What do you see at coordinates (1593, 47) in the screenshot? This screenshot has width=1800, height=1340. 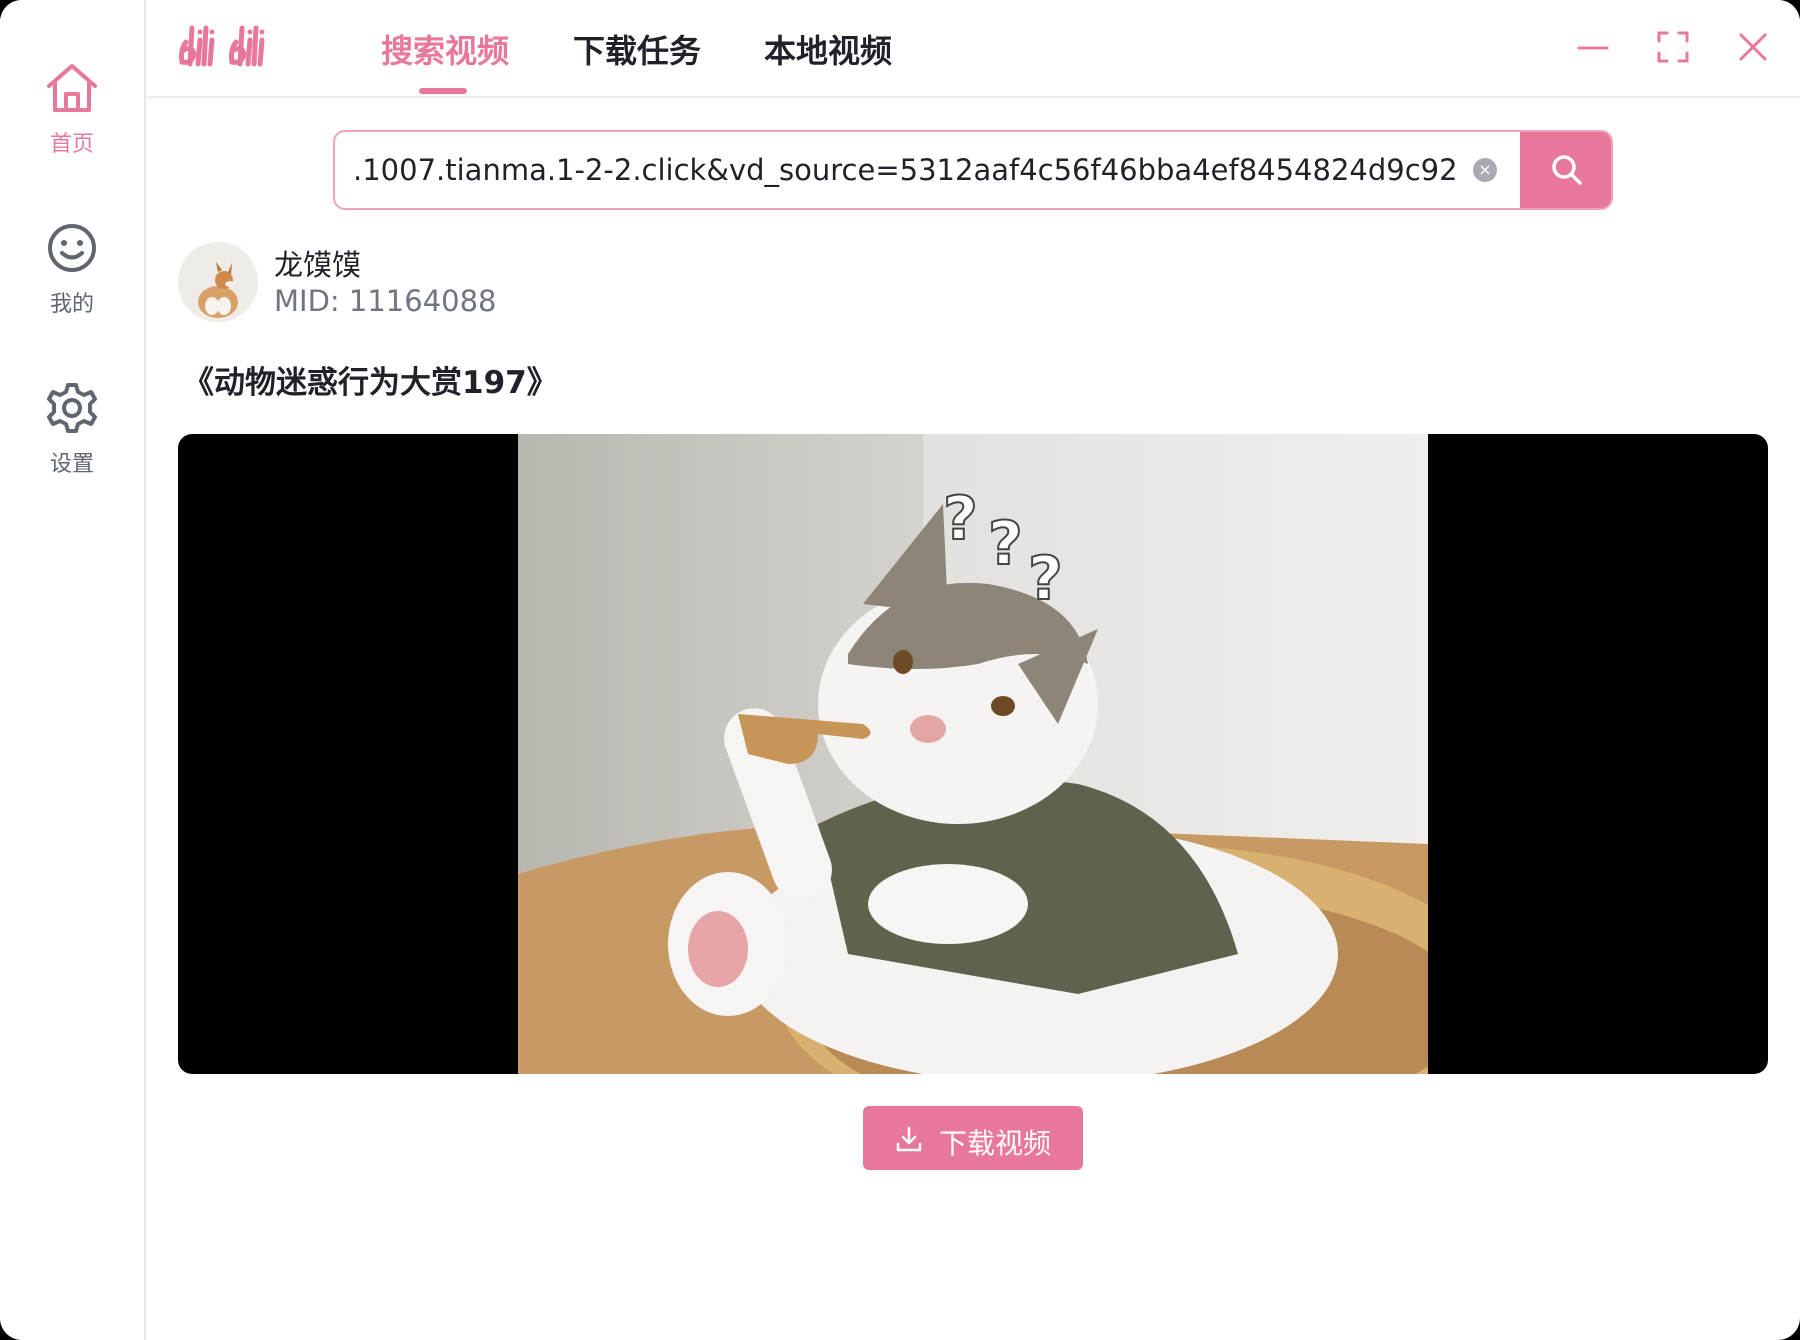 I see `minimize-icon` at bounding box center [1593, 47].